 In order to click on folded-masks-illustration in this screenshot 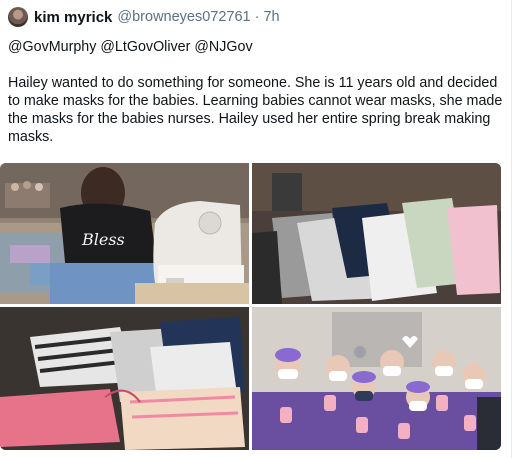, I will do `click(376, 233)`.